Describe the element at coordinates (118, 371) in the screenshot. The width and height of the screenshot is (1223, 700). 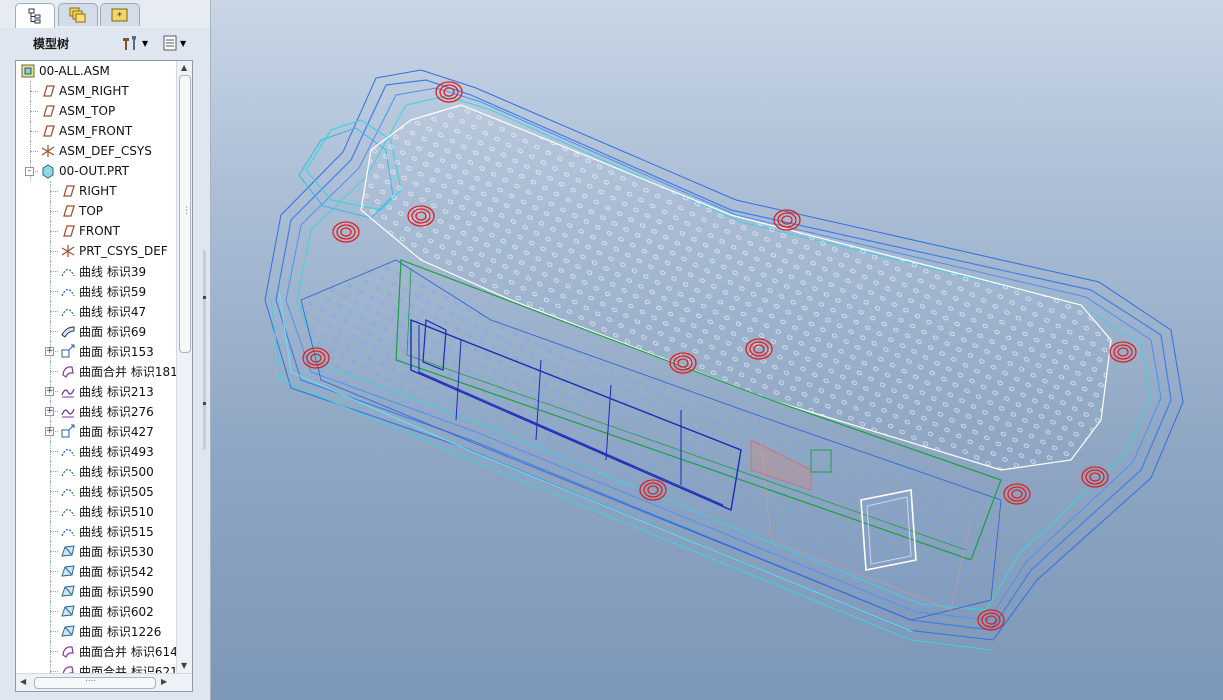
I see `tree-item: 曲面合并 标识181` at that location.